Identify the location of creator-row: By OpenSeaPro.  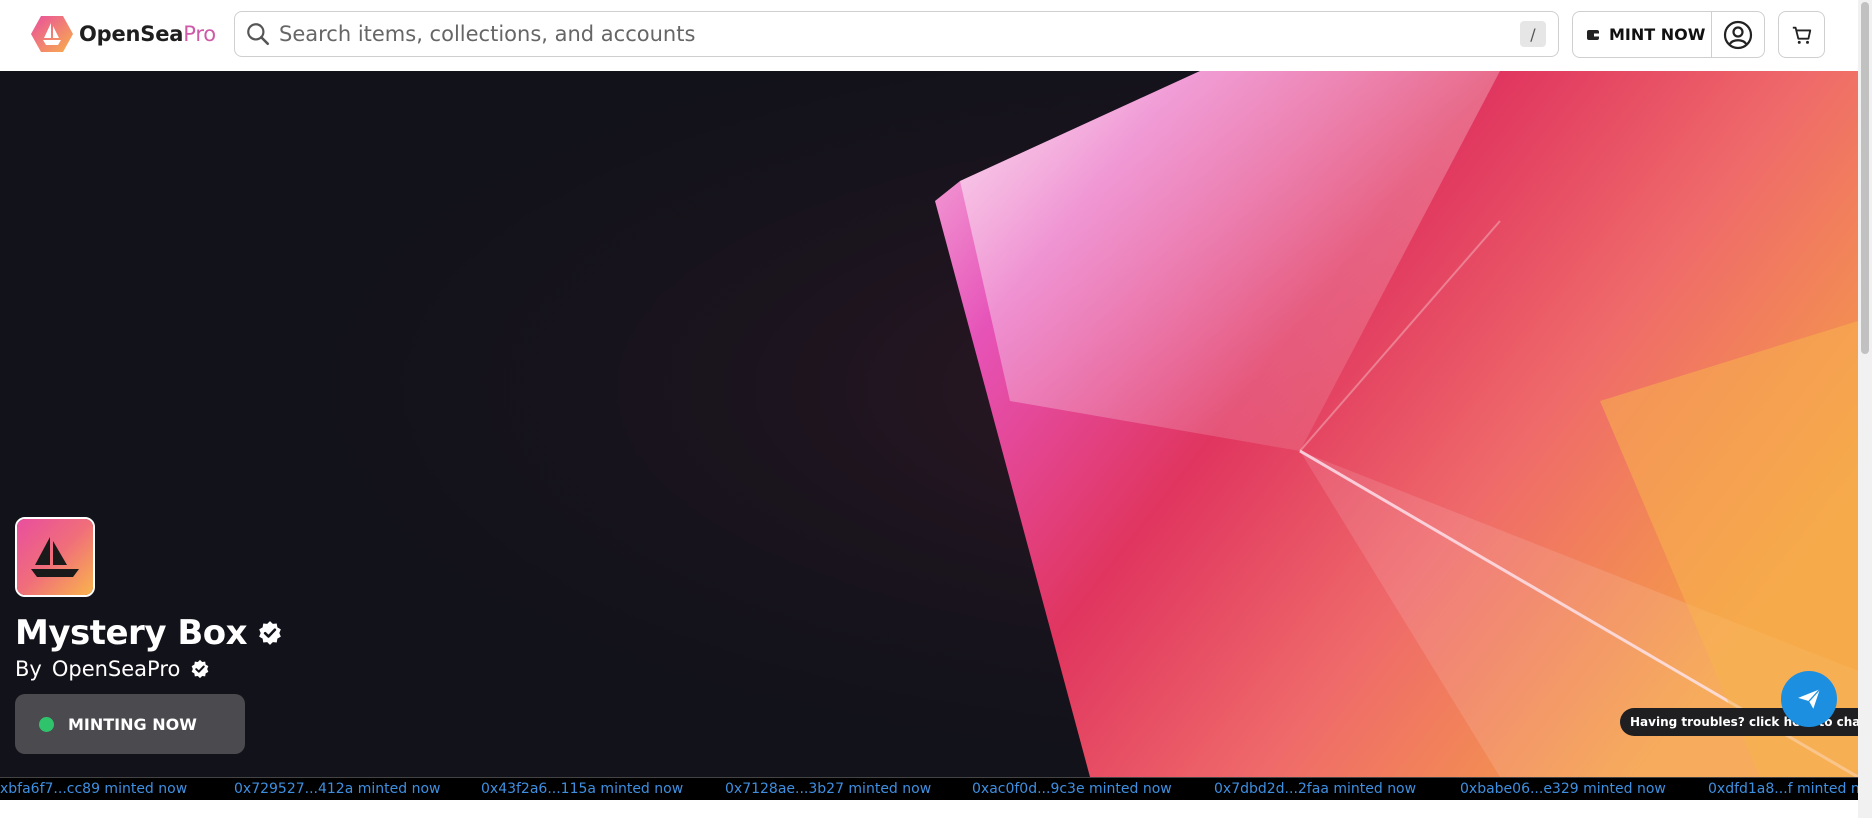
(112, 669).